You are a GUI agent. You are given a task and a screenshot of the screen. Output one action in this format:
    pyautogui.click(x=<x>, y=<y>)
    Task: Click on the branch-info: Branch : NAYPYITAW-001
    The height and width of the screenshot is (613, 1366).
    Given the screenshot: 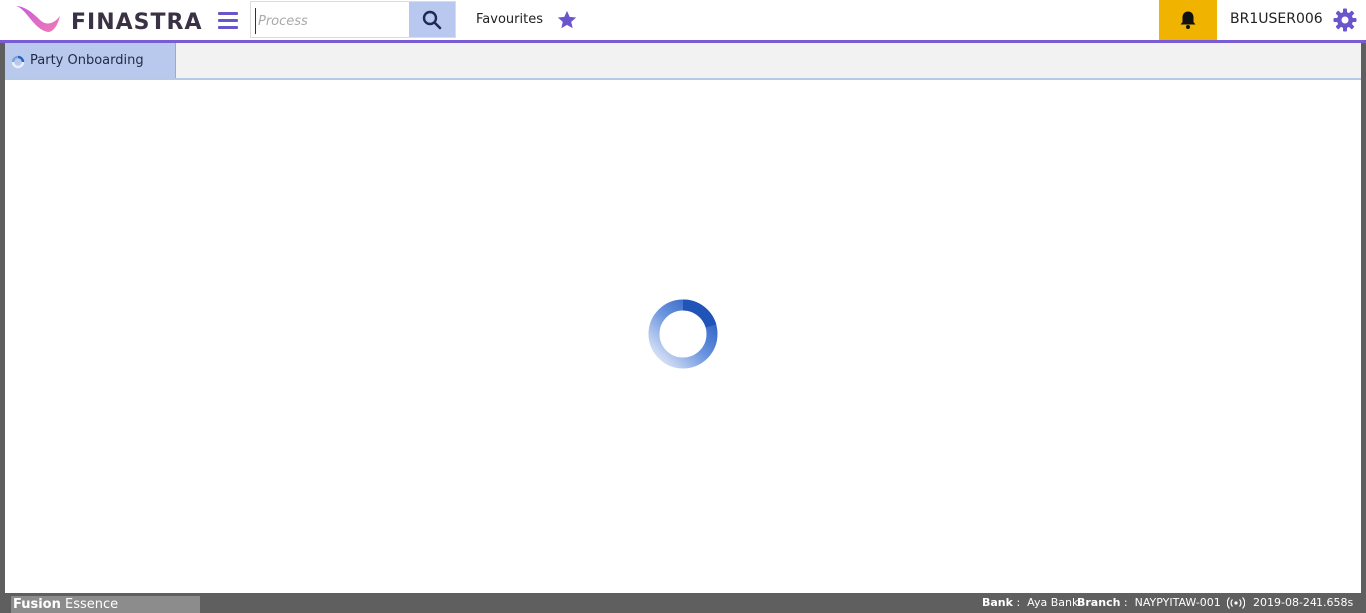 What is the action you would take?
    pyautogui.click(x=1149, y=602)
    